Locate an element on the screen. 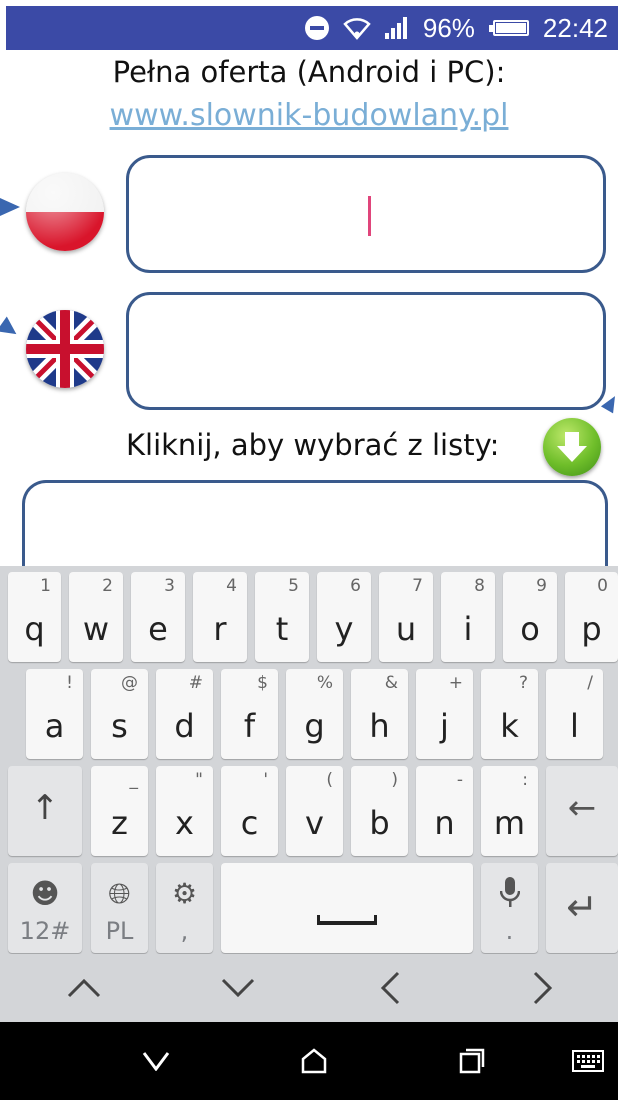  back-icon is located at coordinates (156, 1061).